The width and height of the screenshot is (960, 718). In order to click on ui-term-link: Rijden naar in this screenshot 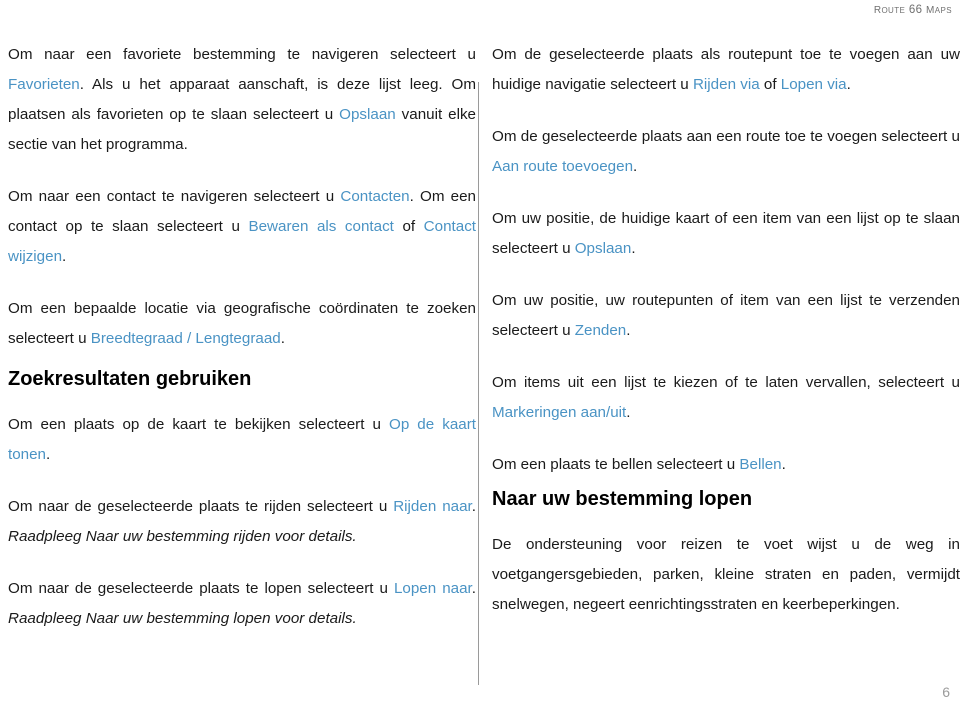, I will do `click(432, 506)`.